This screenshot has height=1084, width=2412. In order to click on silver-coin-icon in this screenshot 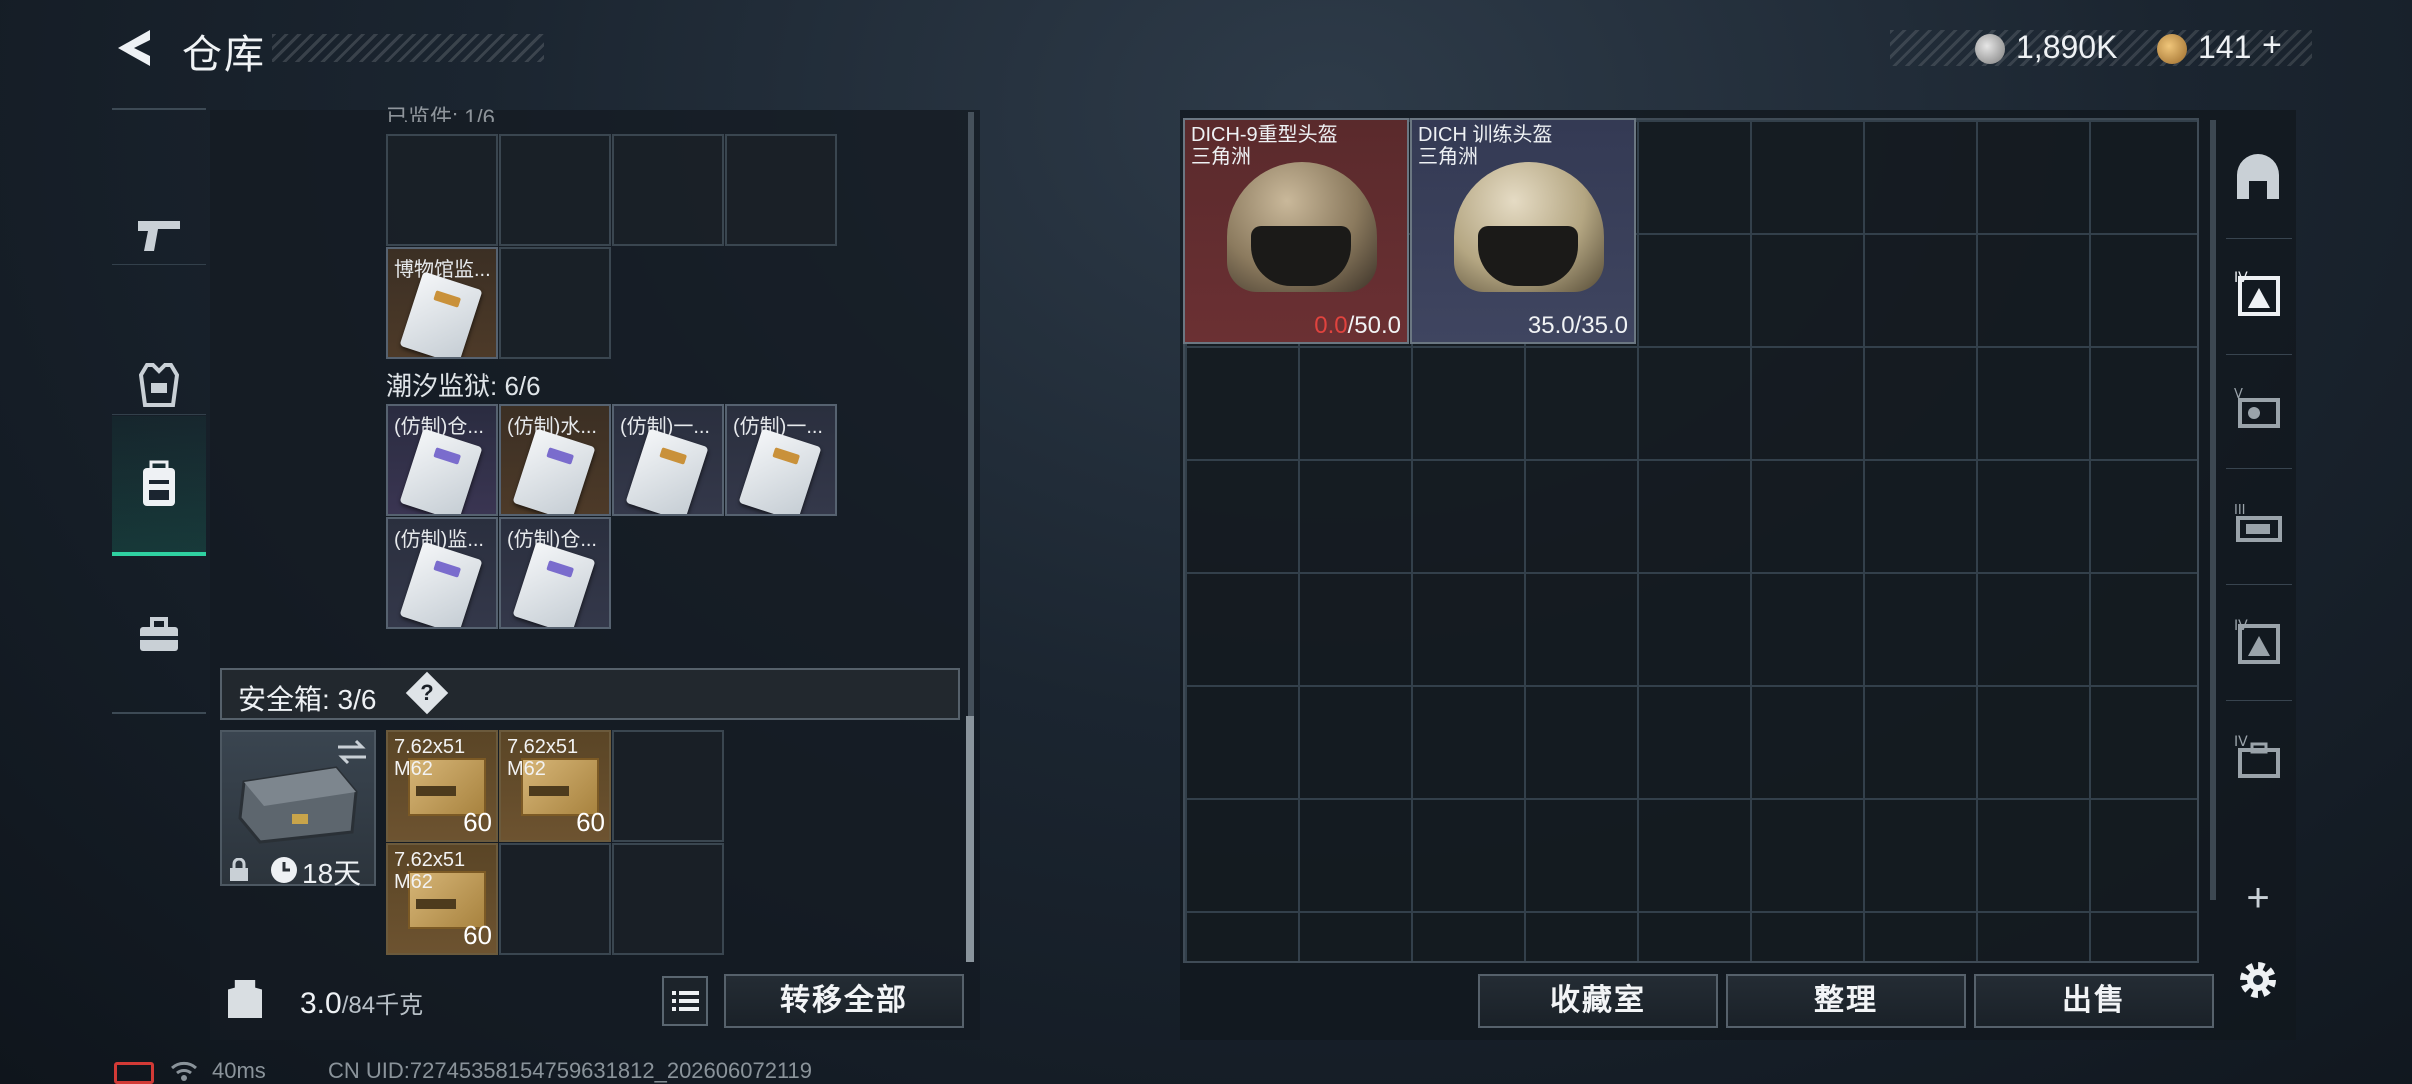, I will do `click(1990, 49)`.